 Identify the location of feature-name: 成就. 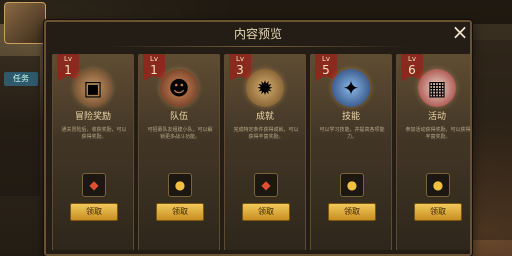
(264, 117).